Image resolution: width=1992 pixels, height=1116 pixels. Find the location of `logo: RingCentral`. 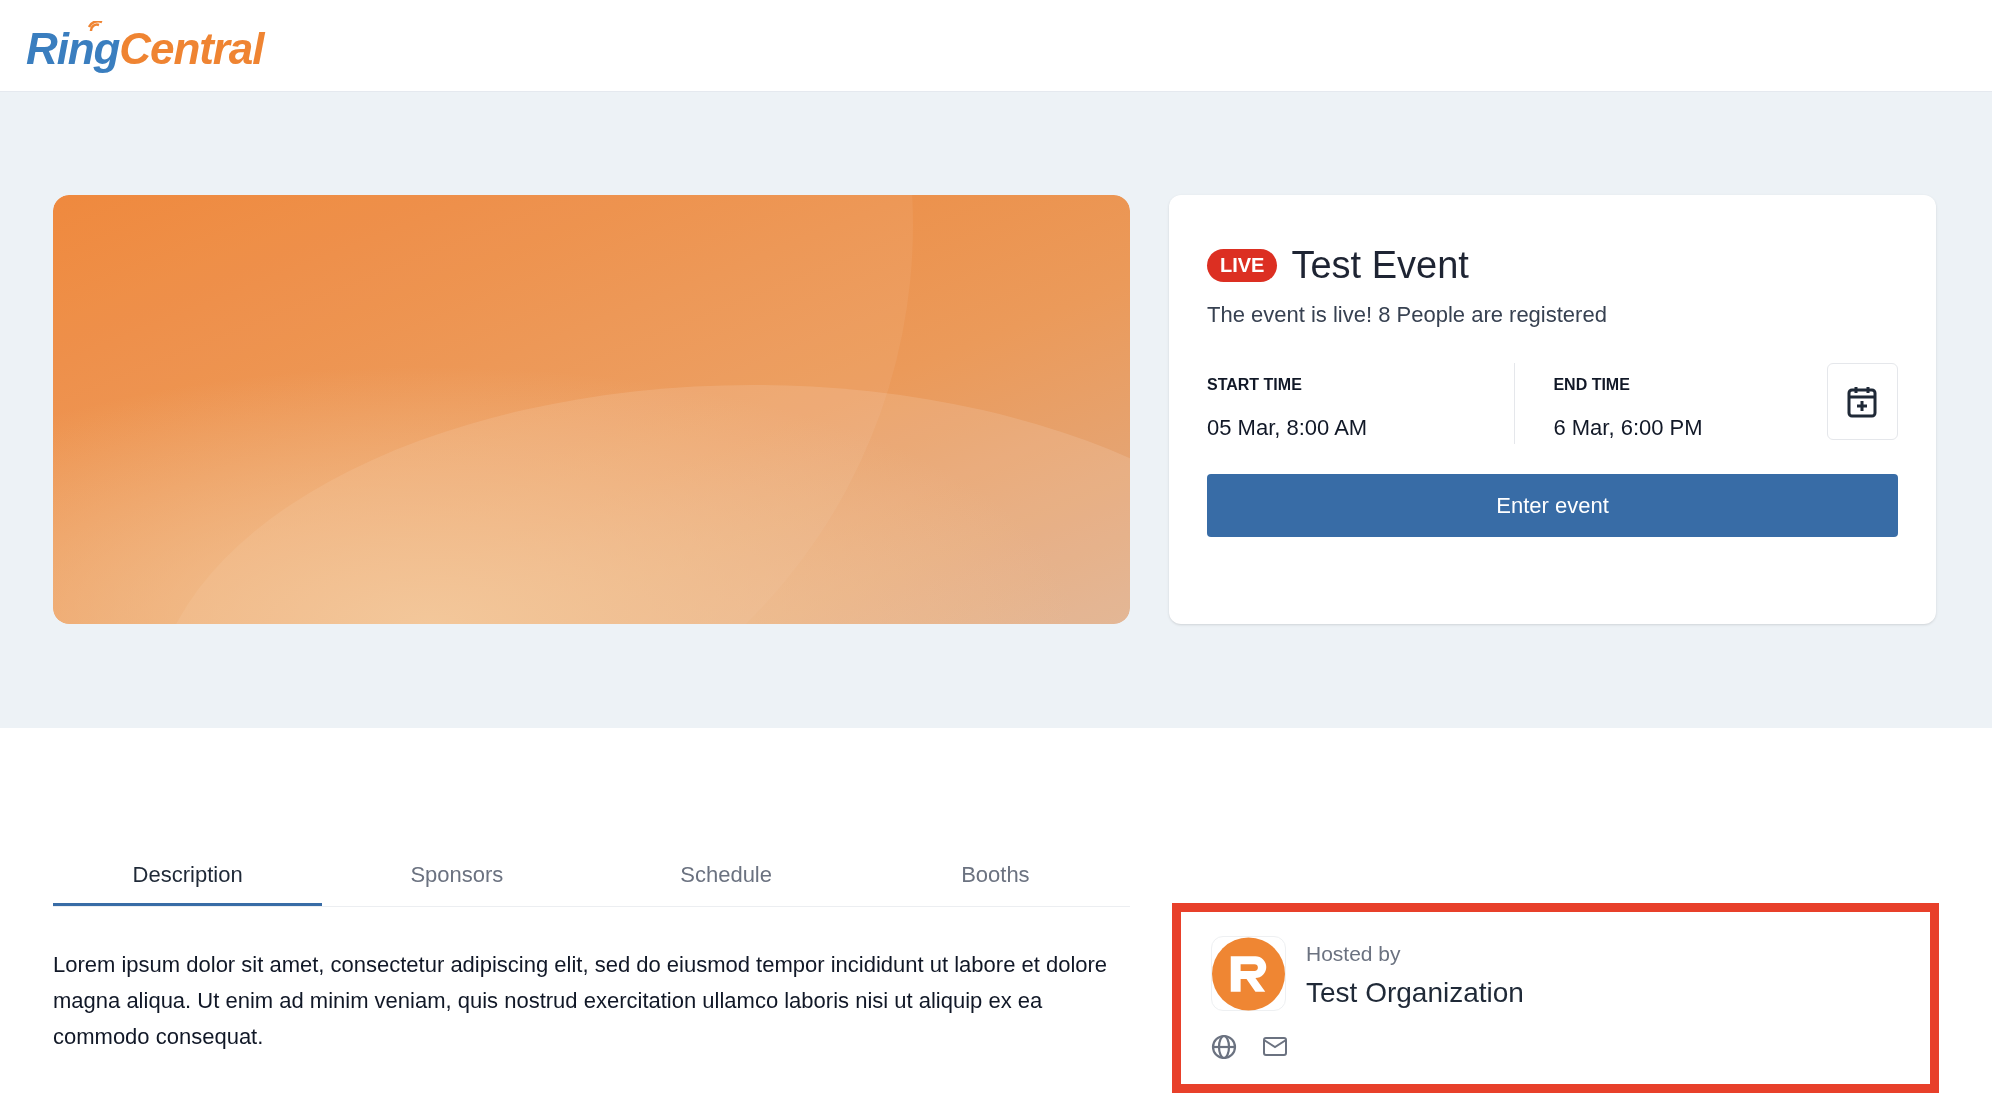

logo: RingCentral is located at coordinates (145, 45).